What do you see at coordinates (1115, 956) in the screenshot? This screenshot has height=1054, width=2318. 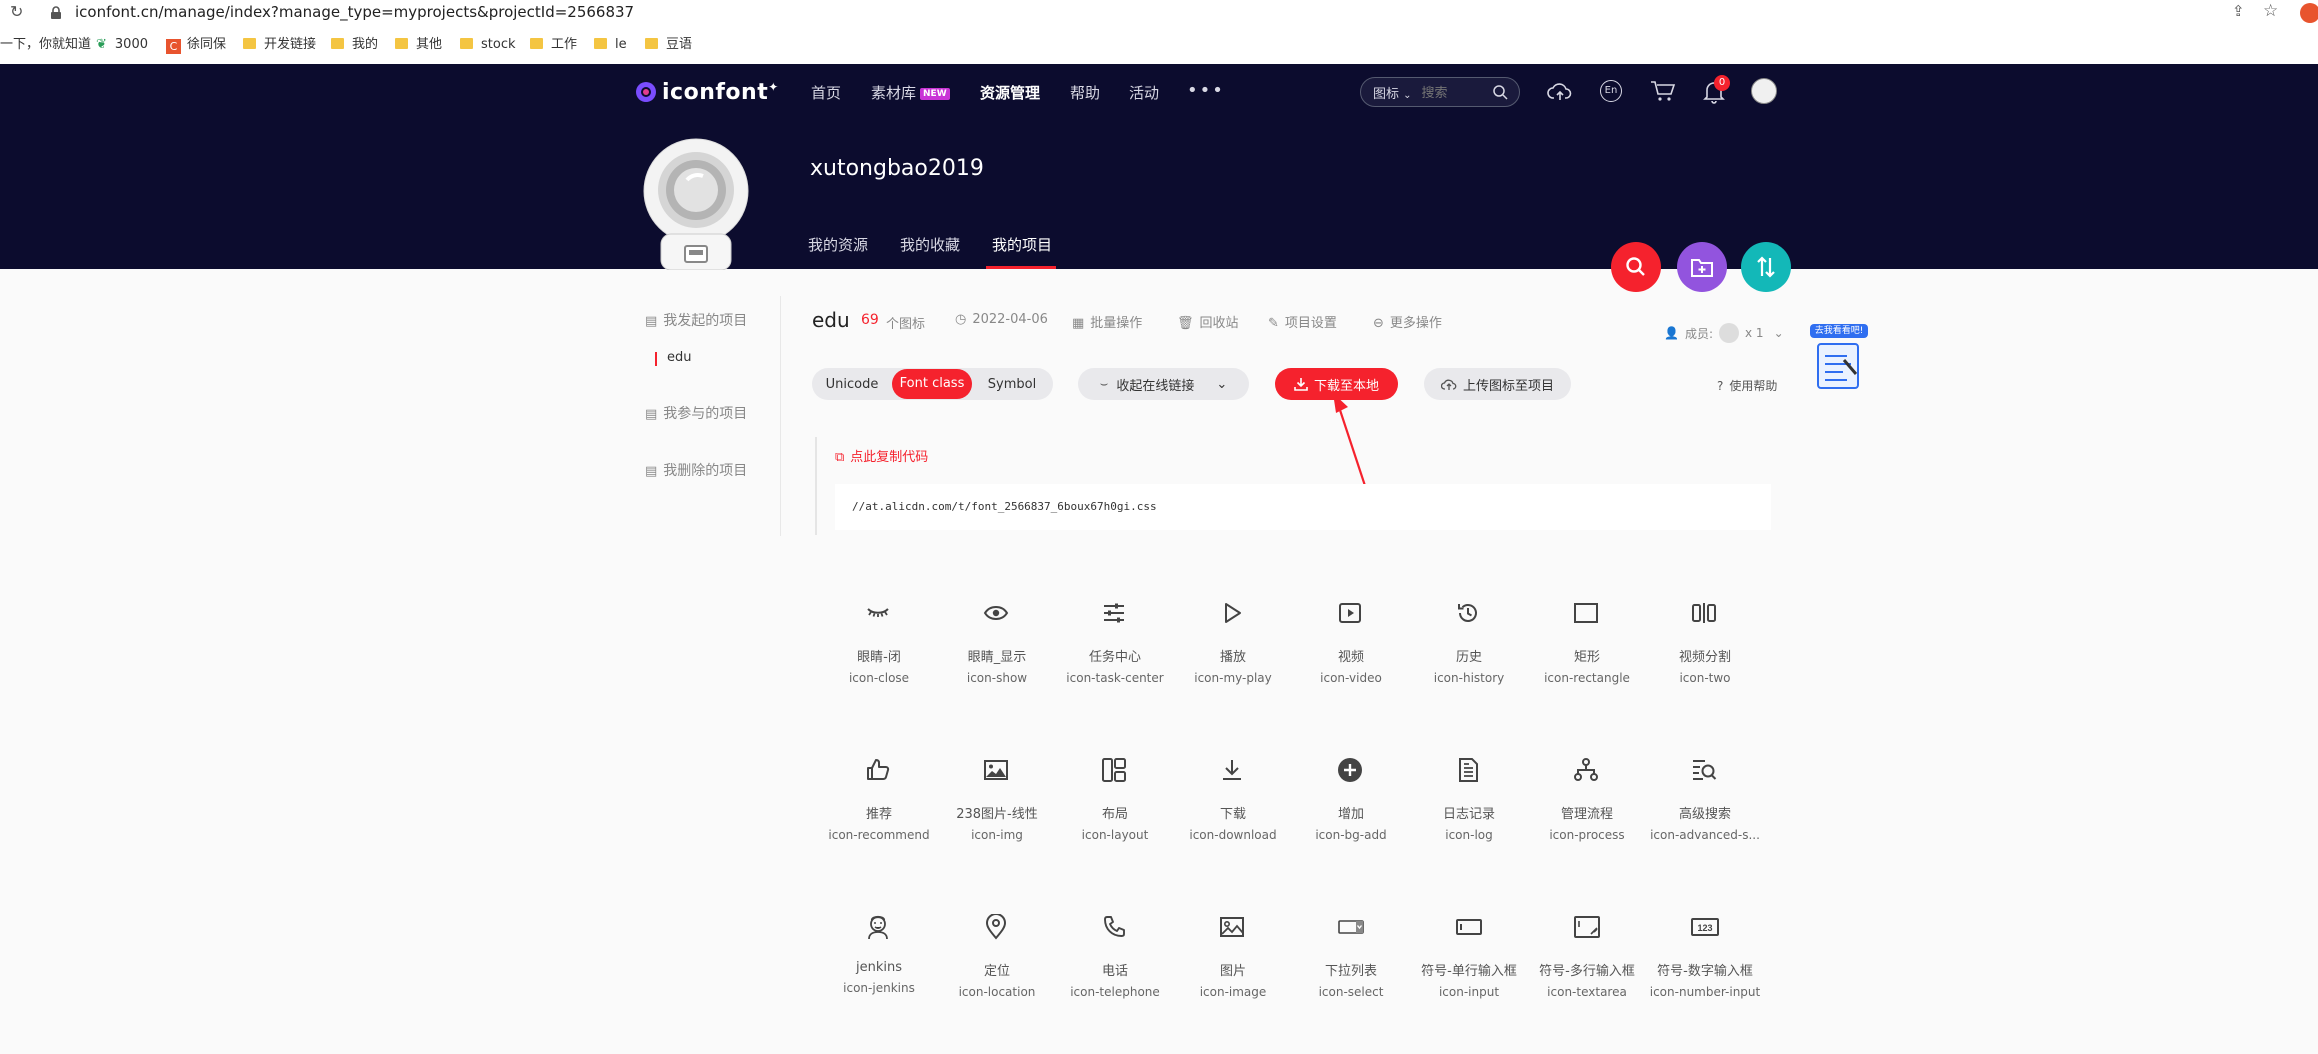 I see `icon-card: 电话 icon-telephone` at bounding box center [1115, 956].